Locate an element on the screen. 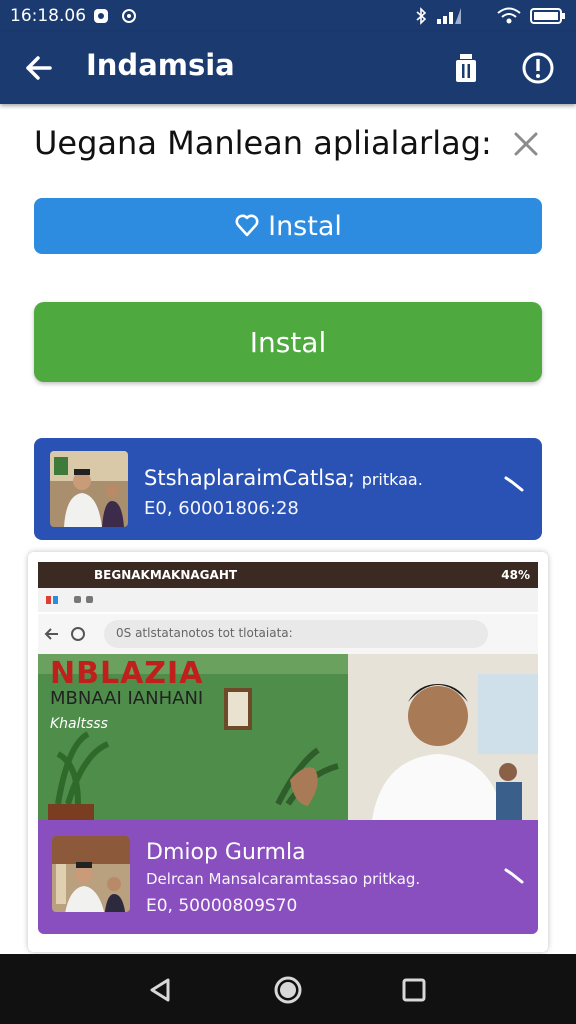 The width and height of the screenshot is (576, 1024). card-subtitle: E0, 60001806:28 is located at coordinates (221, 508).